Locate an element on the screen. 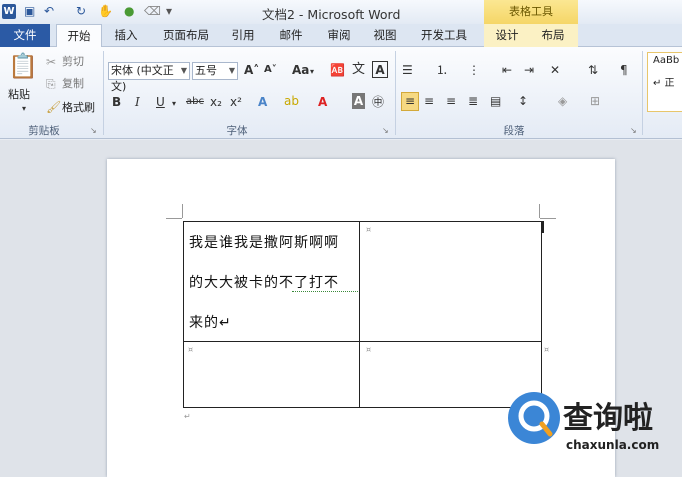 The image size is (682, 477). style-name: ↵ 正 is located at coordinates (664, 83).